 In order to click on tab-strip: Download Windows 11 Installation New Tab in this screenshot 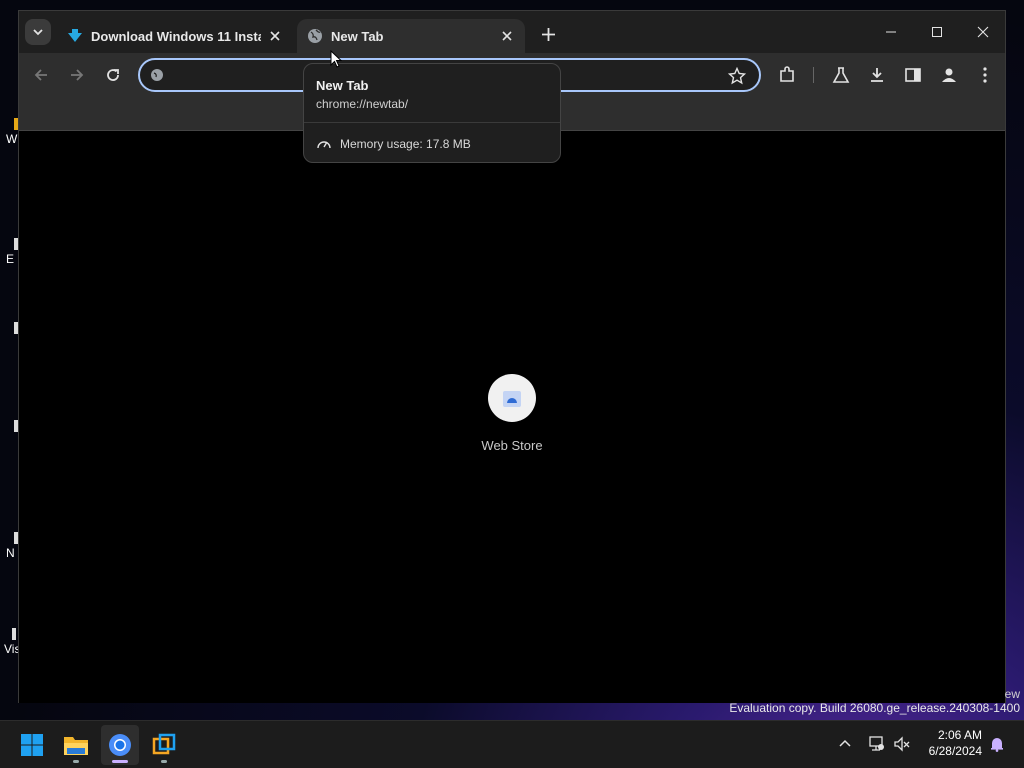, I will do `click(512, 32)`.